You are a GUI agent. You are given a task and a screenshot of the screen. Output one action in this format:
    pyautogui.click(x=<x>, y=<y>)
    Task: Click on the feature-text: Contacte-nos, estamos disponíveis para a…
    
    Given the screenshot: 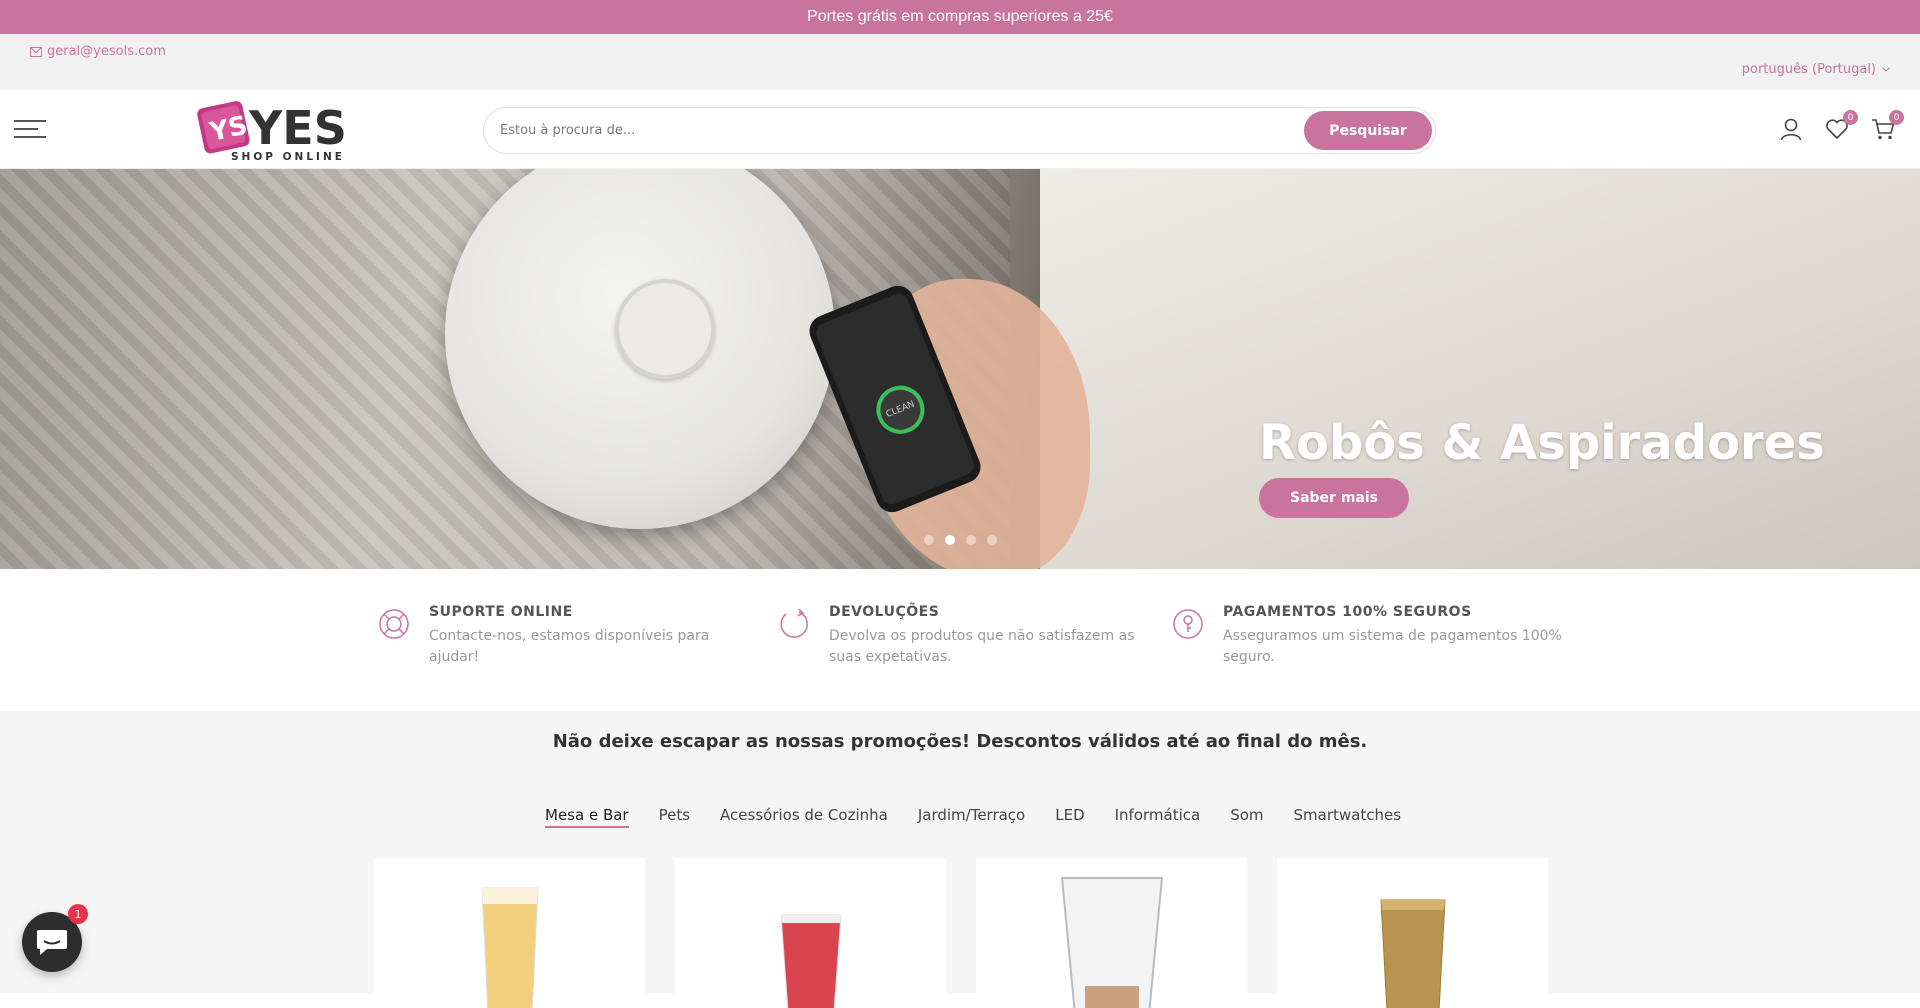 What is the action you would take?
    pyautogui.click(x=569, y=646)
    